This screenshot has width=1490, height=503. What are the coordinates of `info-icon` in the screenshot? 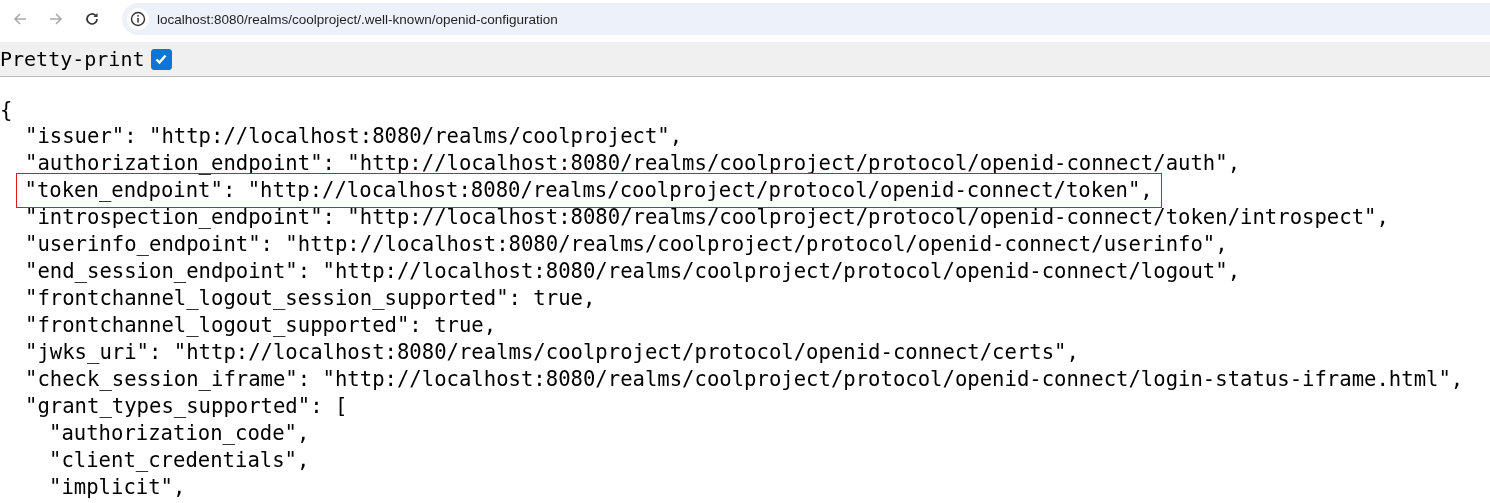 It's located at (138, 19).